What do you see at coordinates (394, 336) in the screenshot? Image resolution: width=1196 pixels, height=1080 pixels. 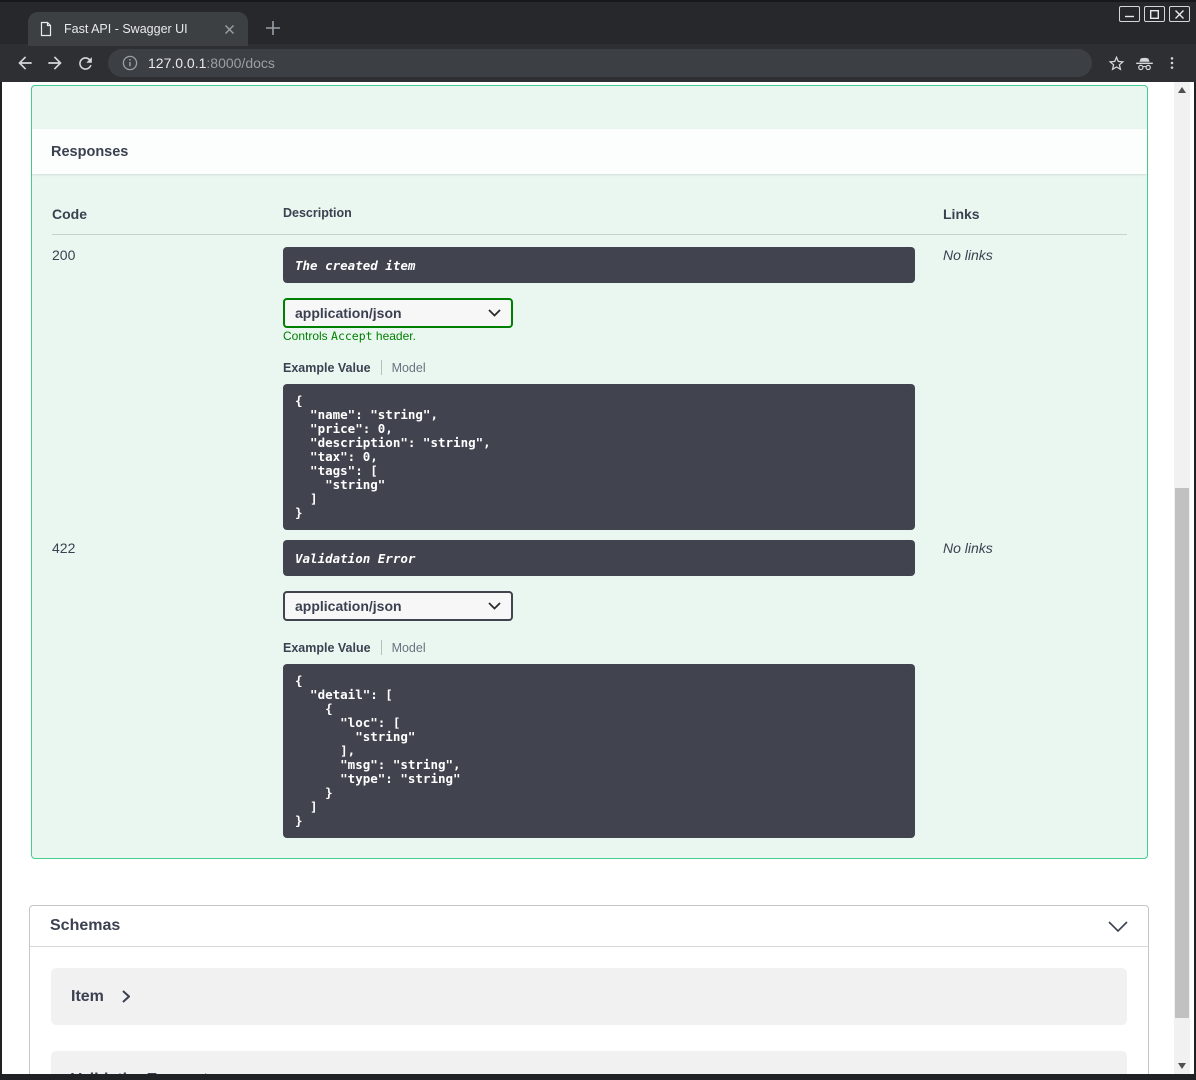 I see `hint-suffix: header.` at bounding box center [394, 336].